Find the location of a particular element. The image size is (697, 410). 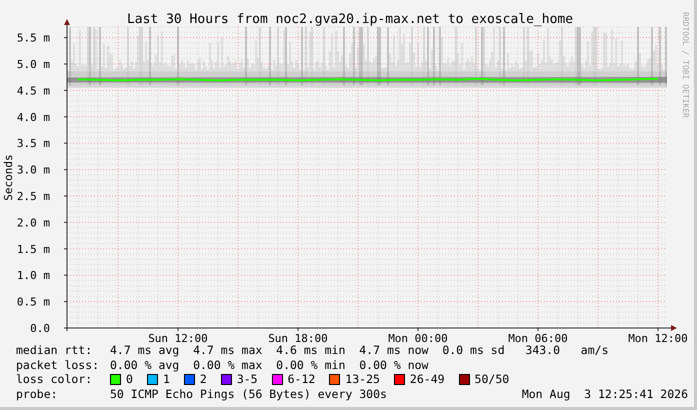

y-axis-label: Seconds is located at coordinates (8, 177).